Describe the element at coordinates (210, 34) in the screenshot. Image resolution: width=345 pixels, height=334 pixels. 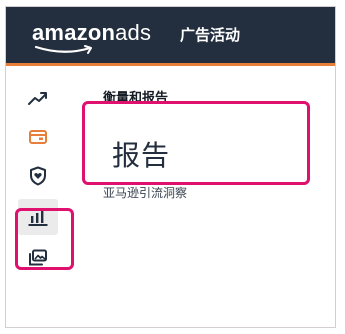
I see `campaigns-nav-title: 广告活动` at that location.